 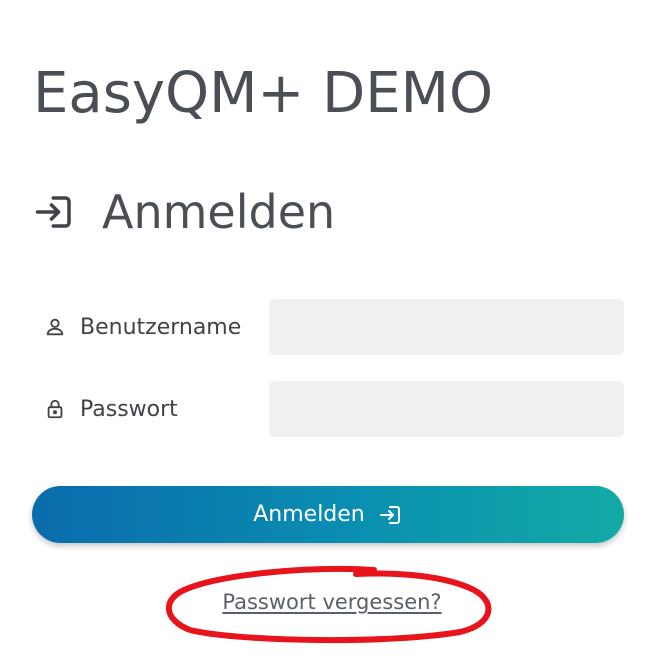 What do you see at coordinates (446, 327) in the screenshot?
I see `username-input` at bounding box center [446, 327].